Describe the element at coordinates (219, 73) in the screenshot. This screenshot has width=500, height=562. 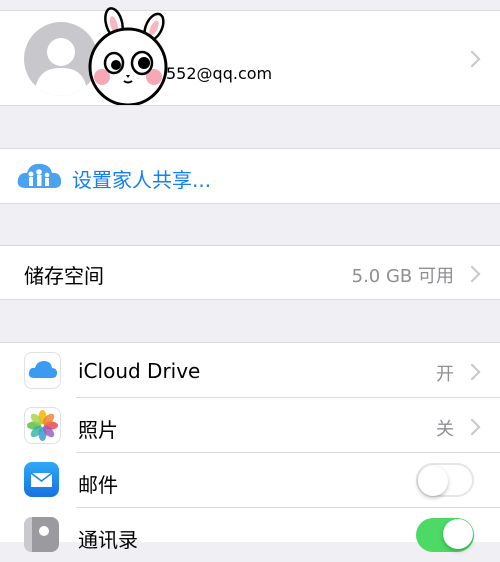
I see `account-email: 552@qq.com` at that location.